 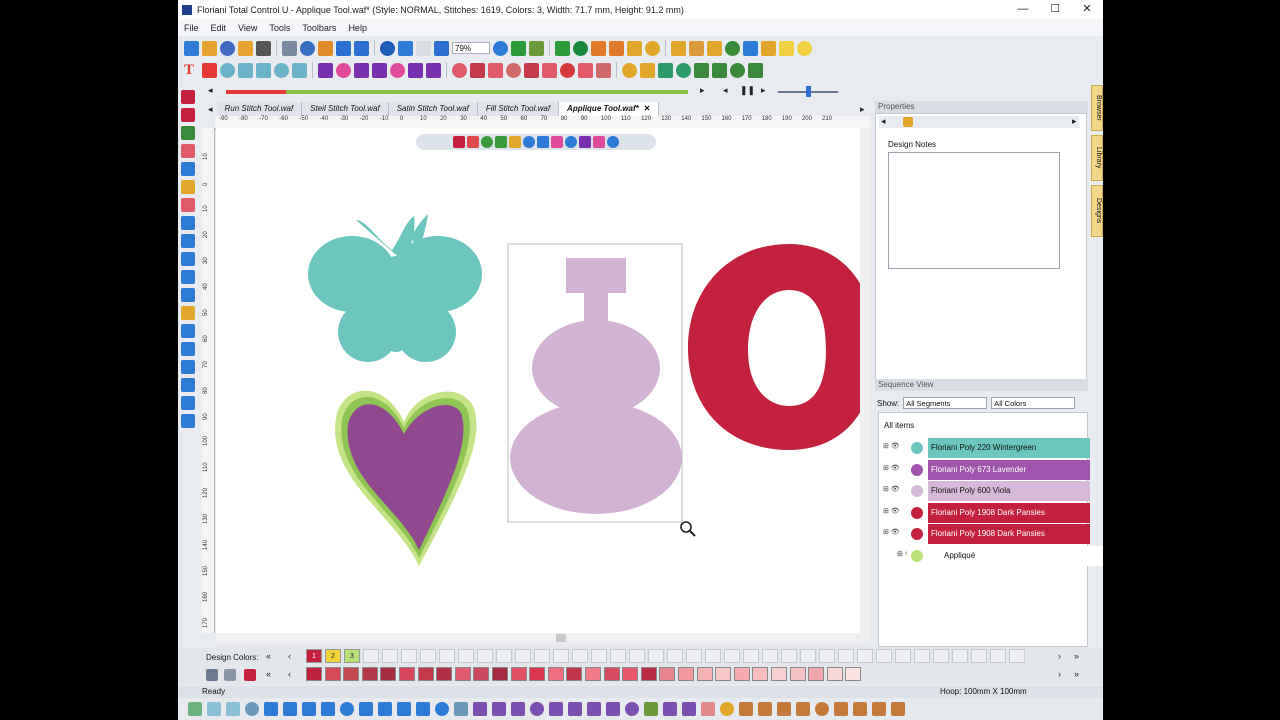 What do you see at coordinates (343, 48) in the screenshot?
I see `toolbar-tool-9-icon` at bounding box center [343, 48].